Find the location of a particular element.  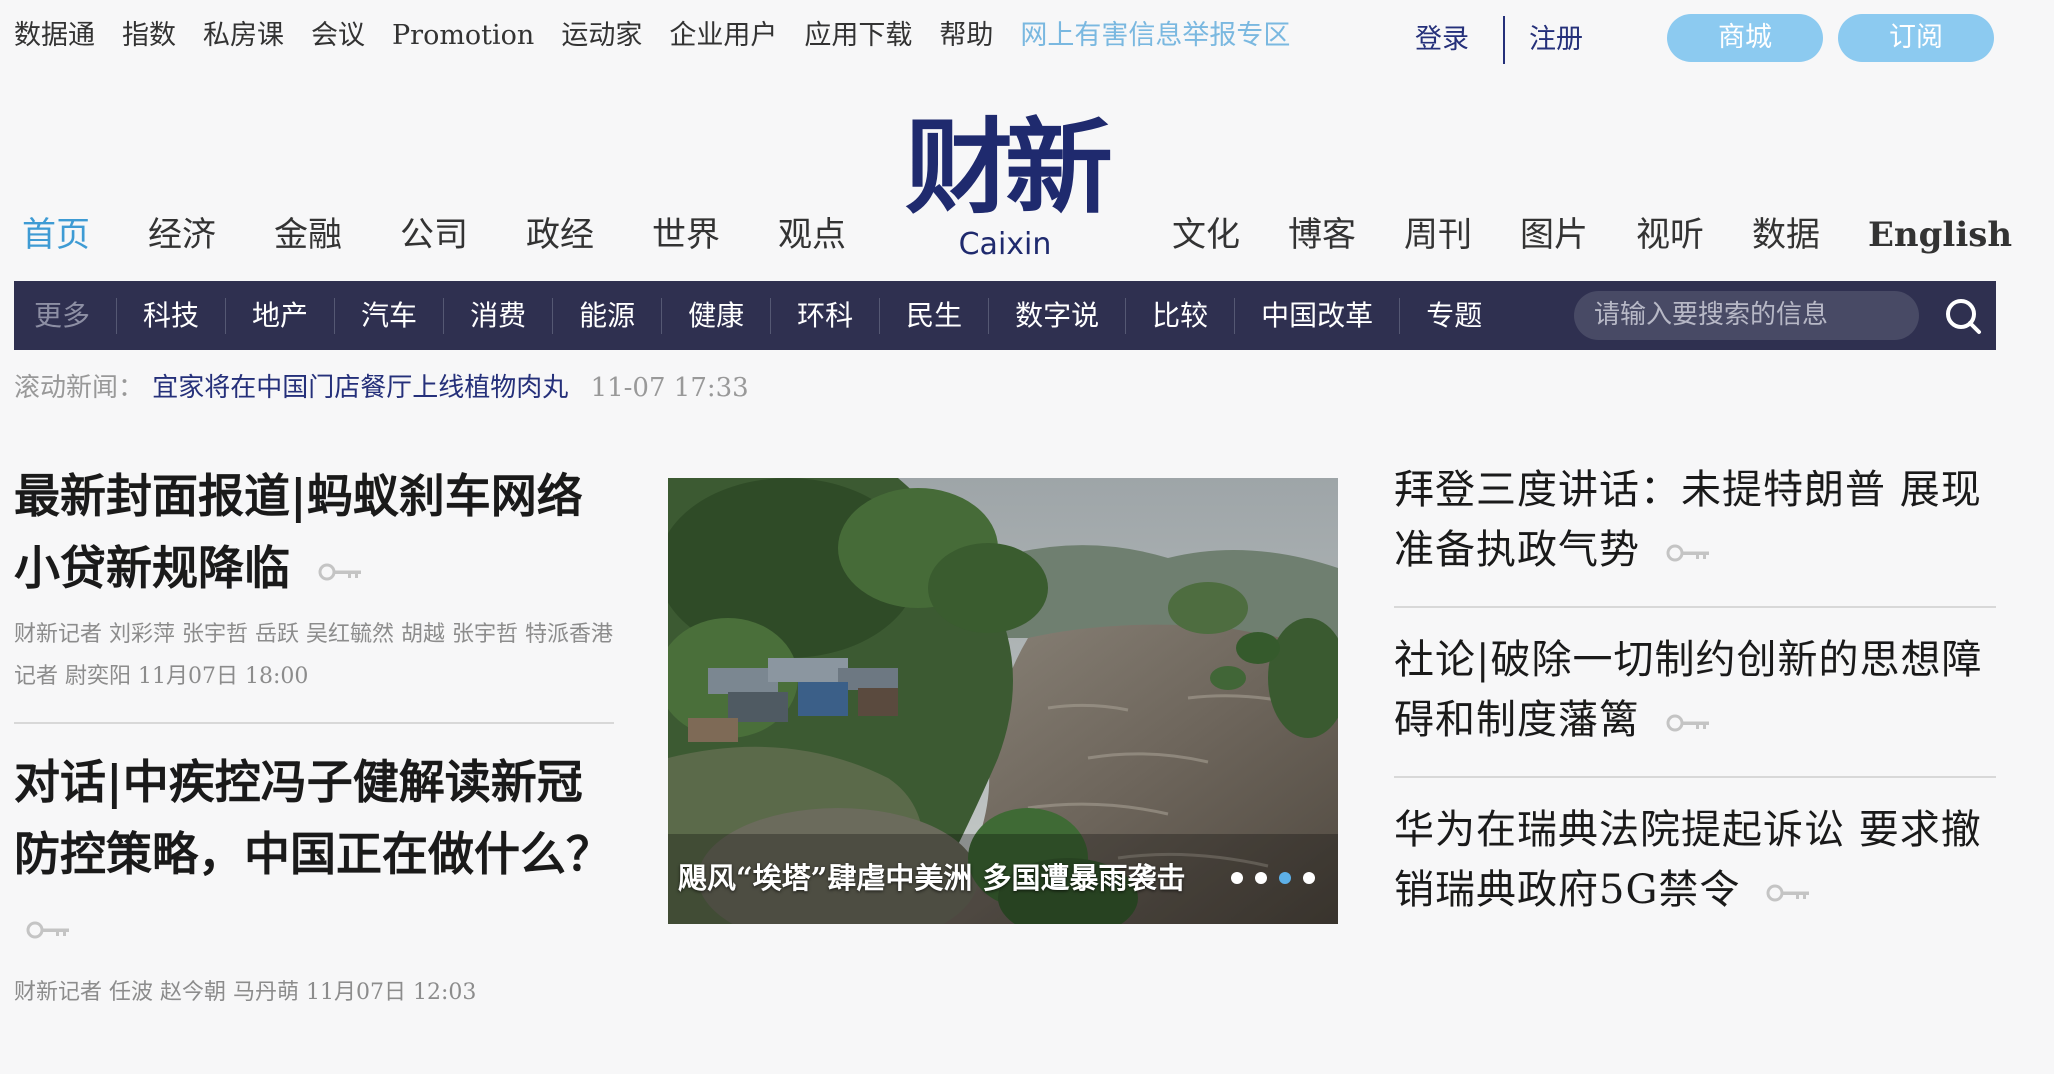

slider-dots is located at coordinates (1273, 878).